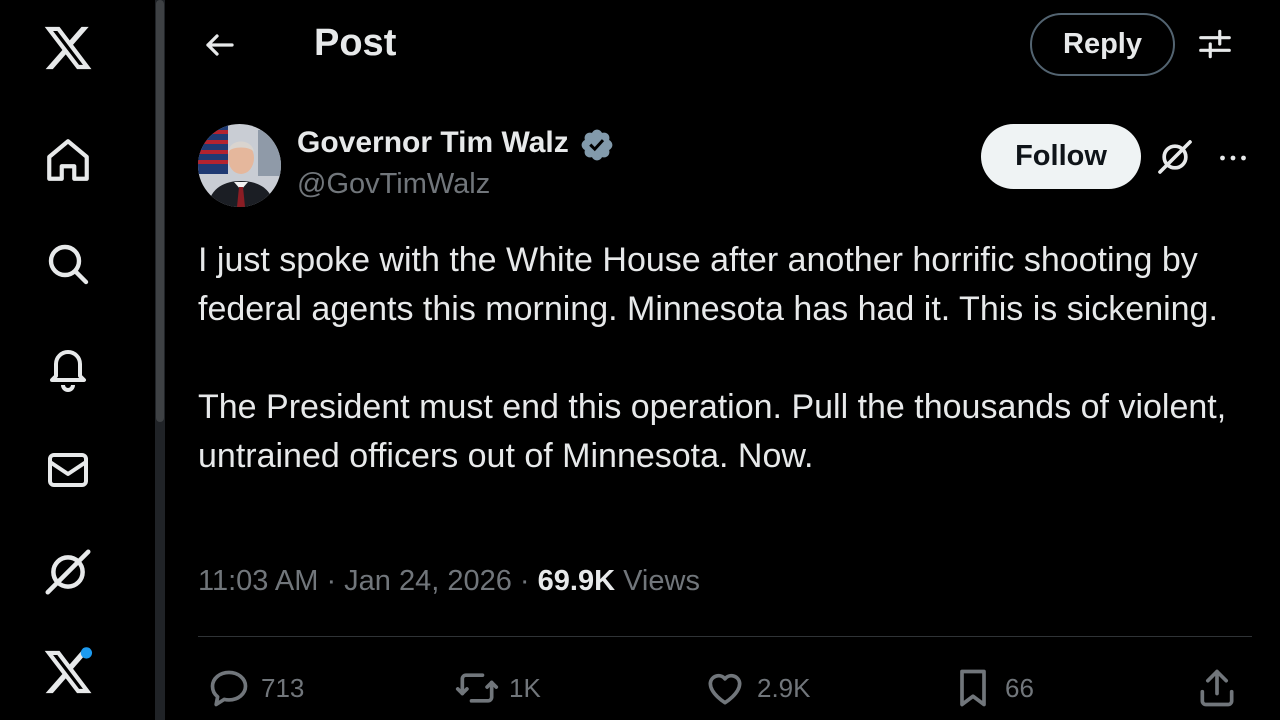  I want to click on settings-sliders-icon, so click(1215, 44).